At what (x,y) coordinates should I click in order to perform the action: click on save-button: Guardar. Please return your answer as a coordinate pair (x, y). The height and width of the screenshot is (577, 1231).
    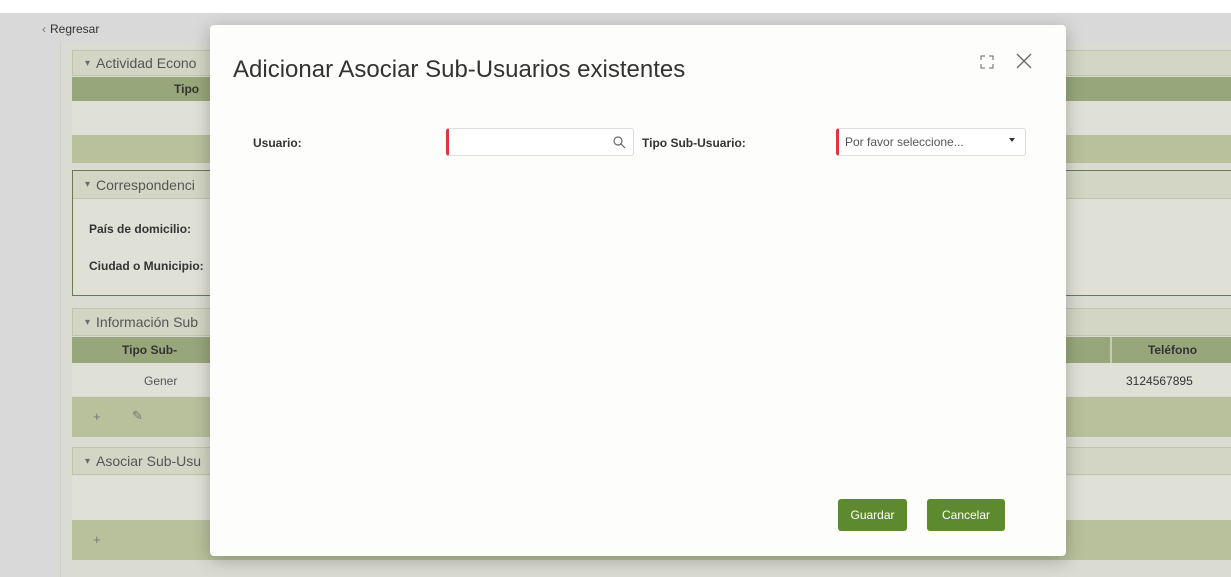
    Looking at the image, I should click on (872, 515).